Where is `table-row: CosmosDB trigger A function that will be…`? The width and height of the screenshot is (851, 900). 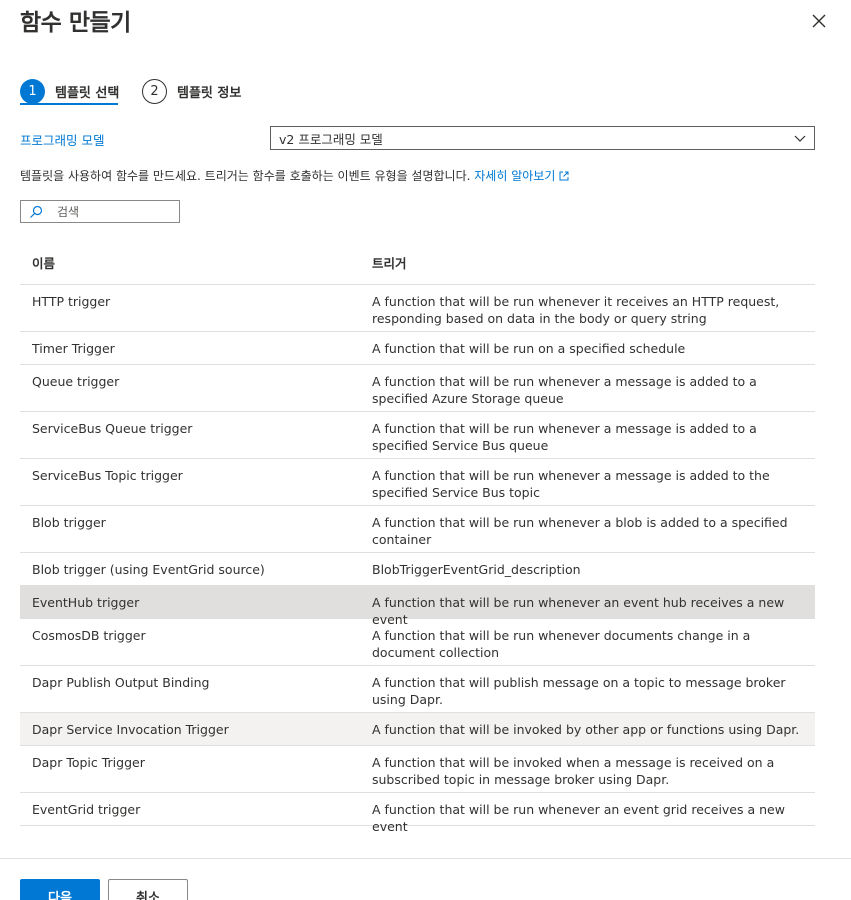 table-row: CosmosDB trigger A function that will be… is located at coordinates (417, 642).